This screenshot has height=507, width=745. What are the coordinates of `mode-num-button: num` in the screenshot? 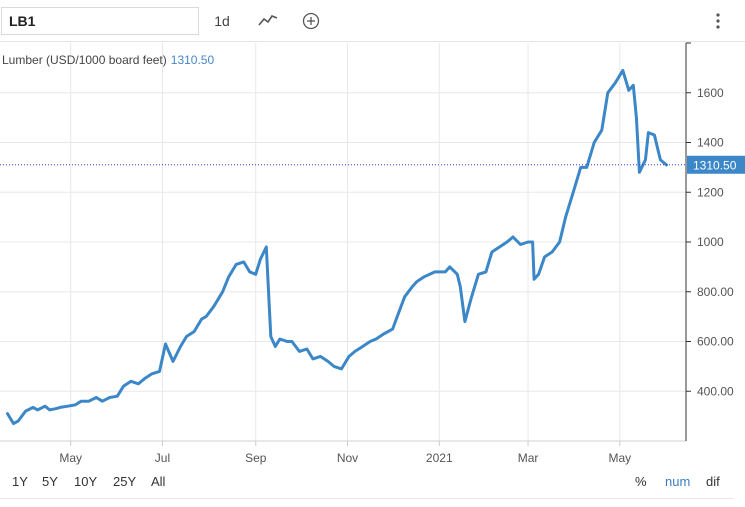 It's located at (677, 481).